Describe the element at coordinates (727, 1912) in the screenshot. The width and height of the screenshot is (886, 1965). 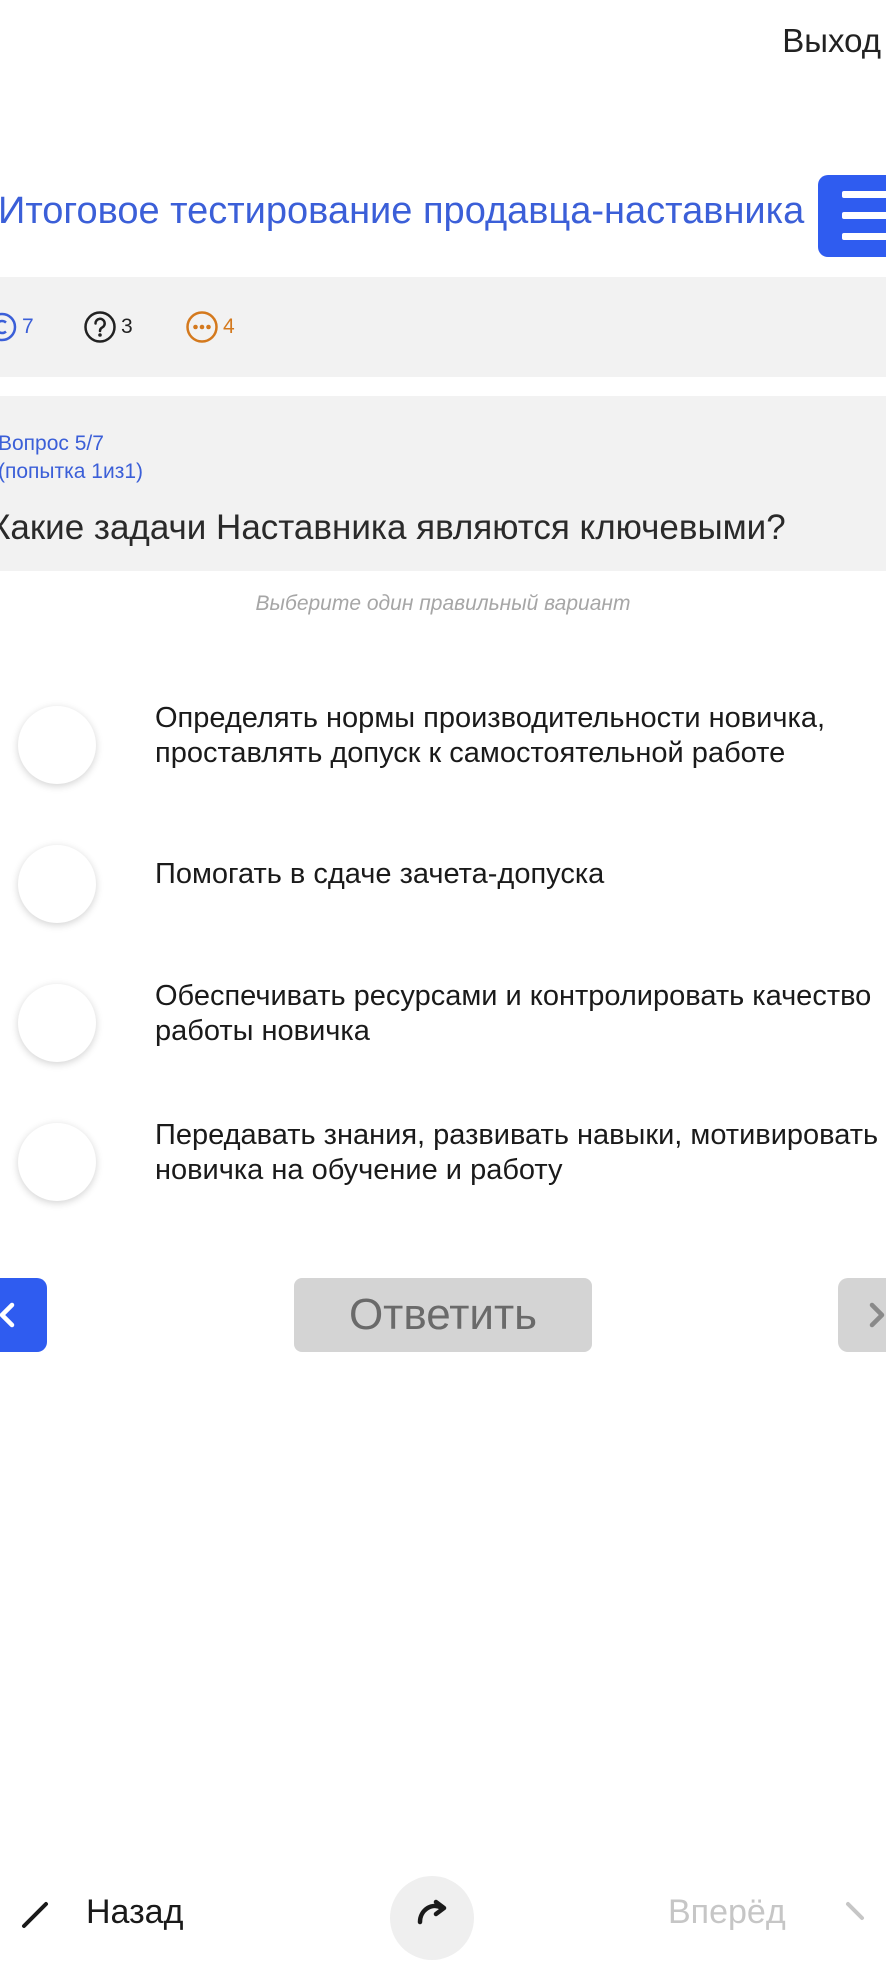
I see `browser-forward-label: Вперёд` at that location.